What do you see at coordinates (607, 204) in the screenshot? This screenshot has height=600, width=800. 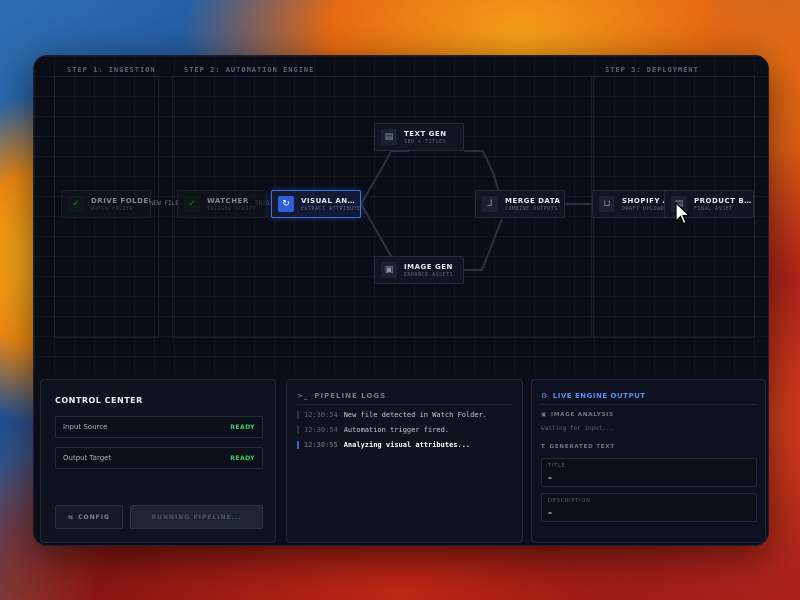 I see `cart-icon: ⊔` at bounding box center [607, 204].